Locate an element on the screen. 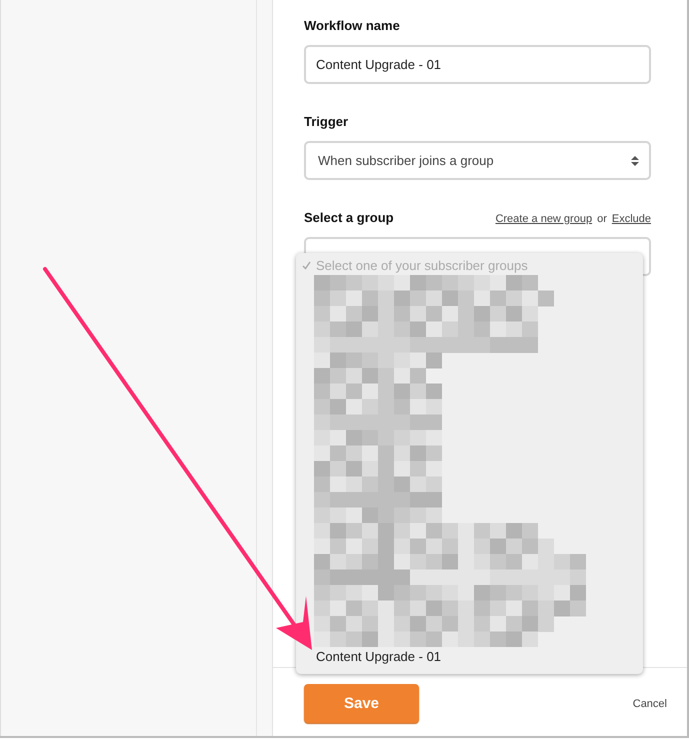 The height and width of the screenshot is (739, 689). create-group-link: Create a new group is located at coordinates (543, 219).